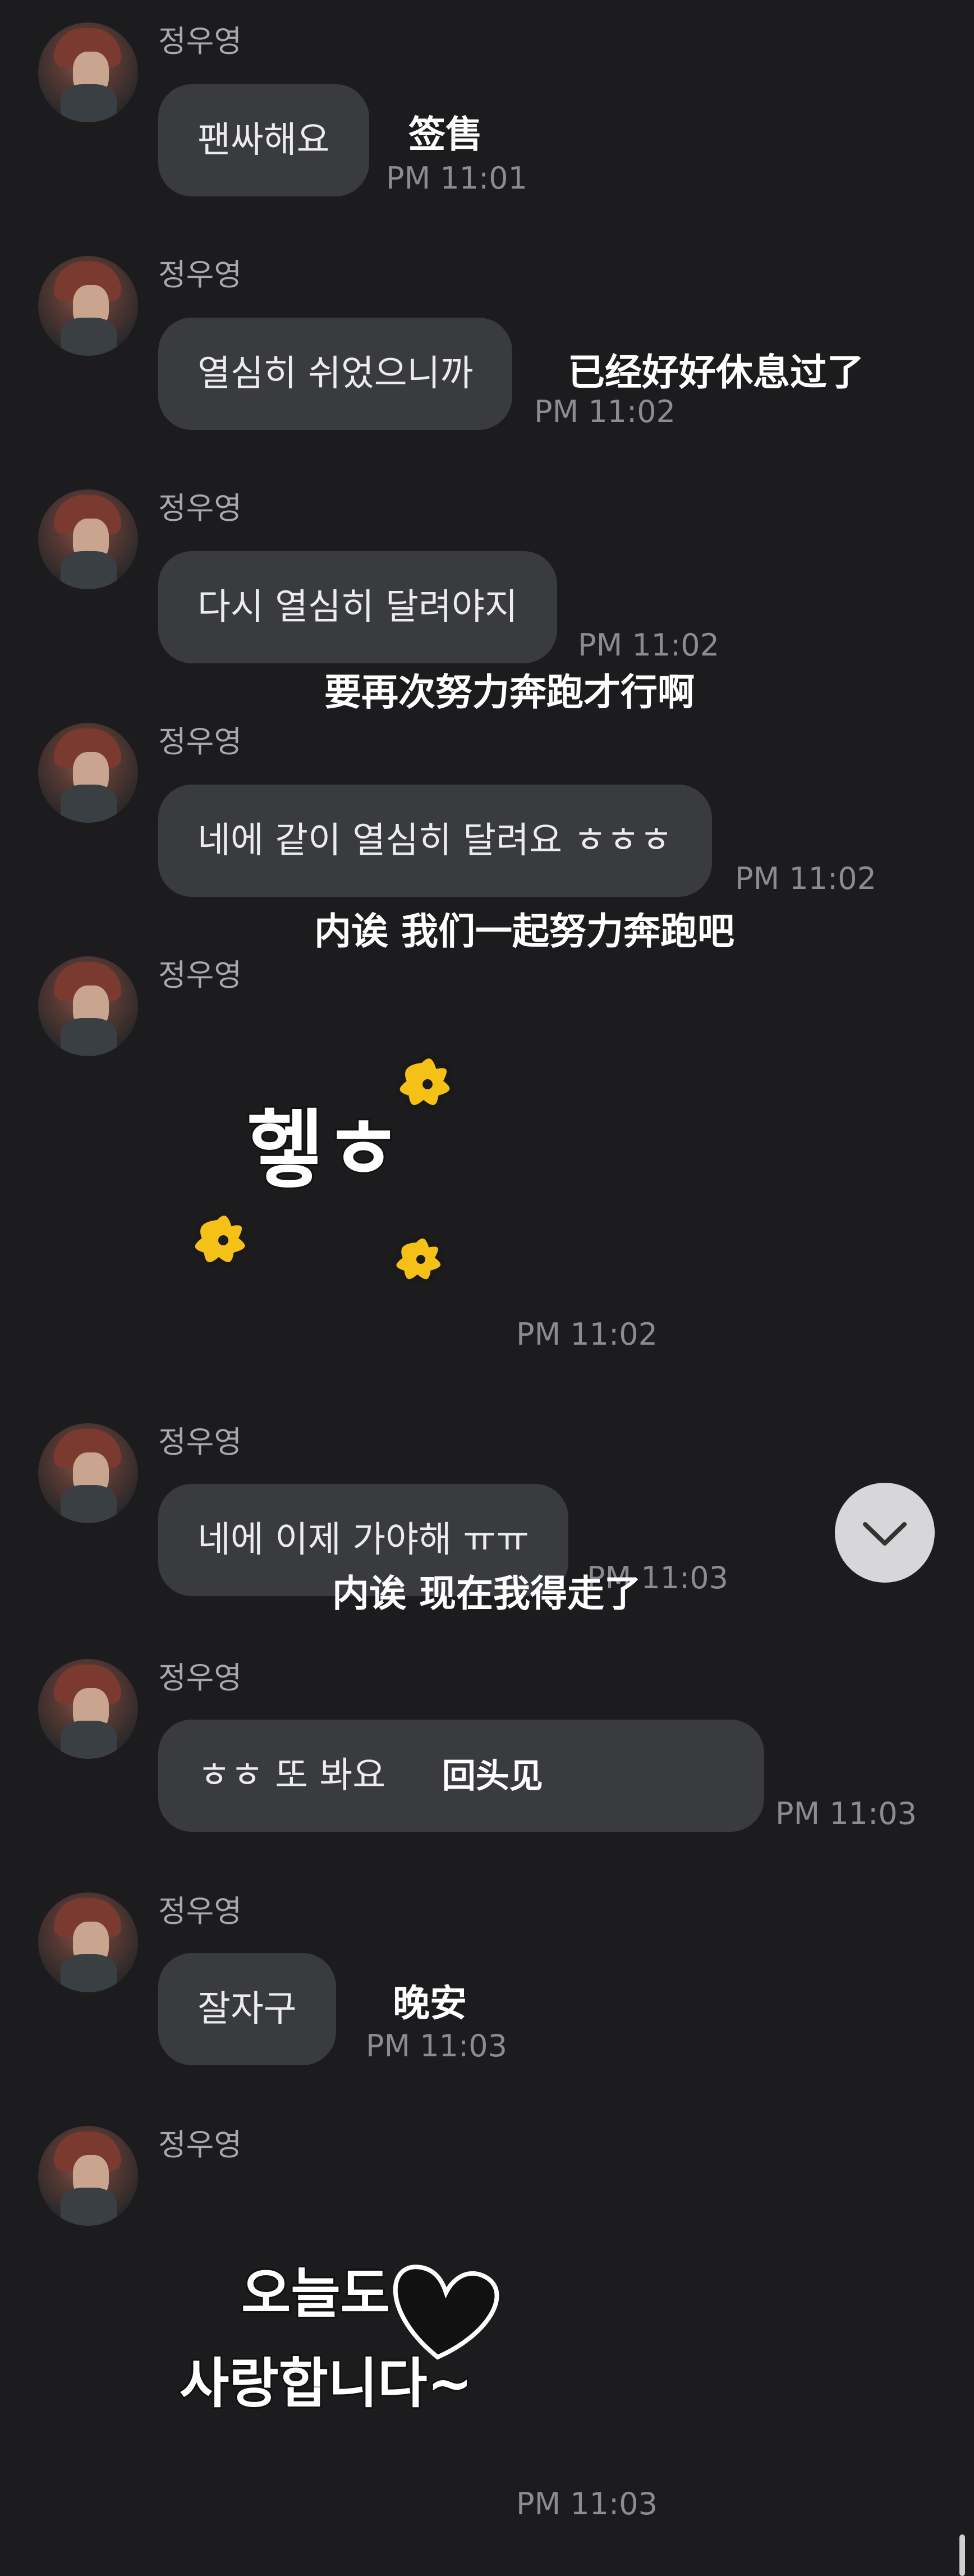 This screenshot has width=974, height=2576. What do you see at coordinates (342, 2345) in the screenshot?
I see `sticker-image: 오늘도 사랑합니다~` at bounding box center [342, 2345].